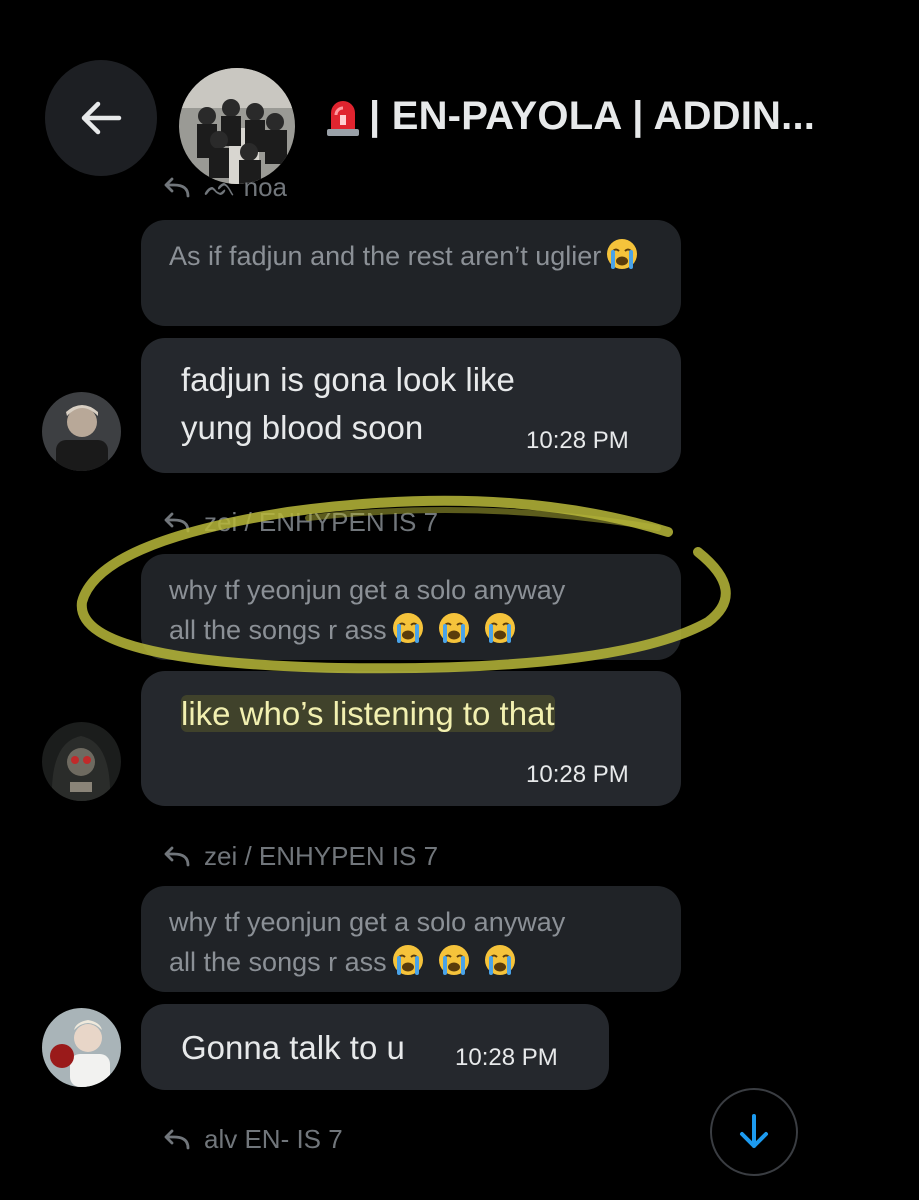  I want to click on message-line: yung blood soon, so click(302, 427).